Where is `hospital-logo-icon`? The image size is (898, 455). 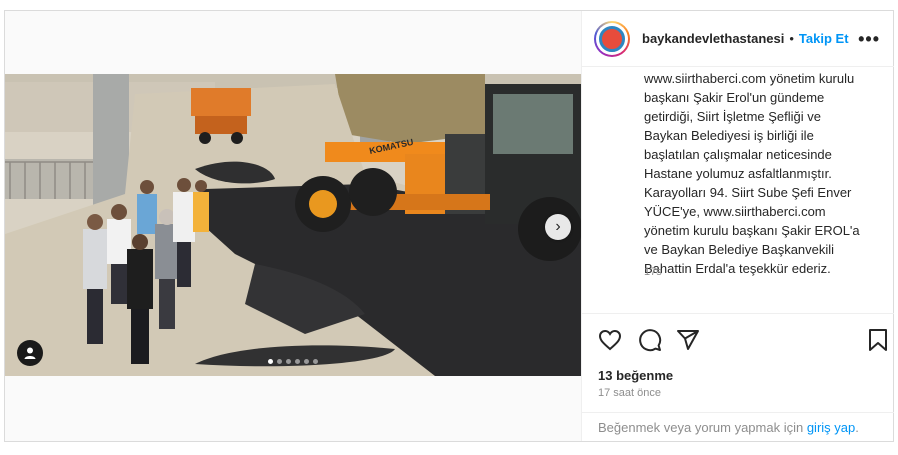 hospital-logo-icon is located at coordinates (612, 38).